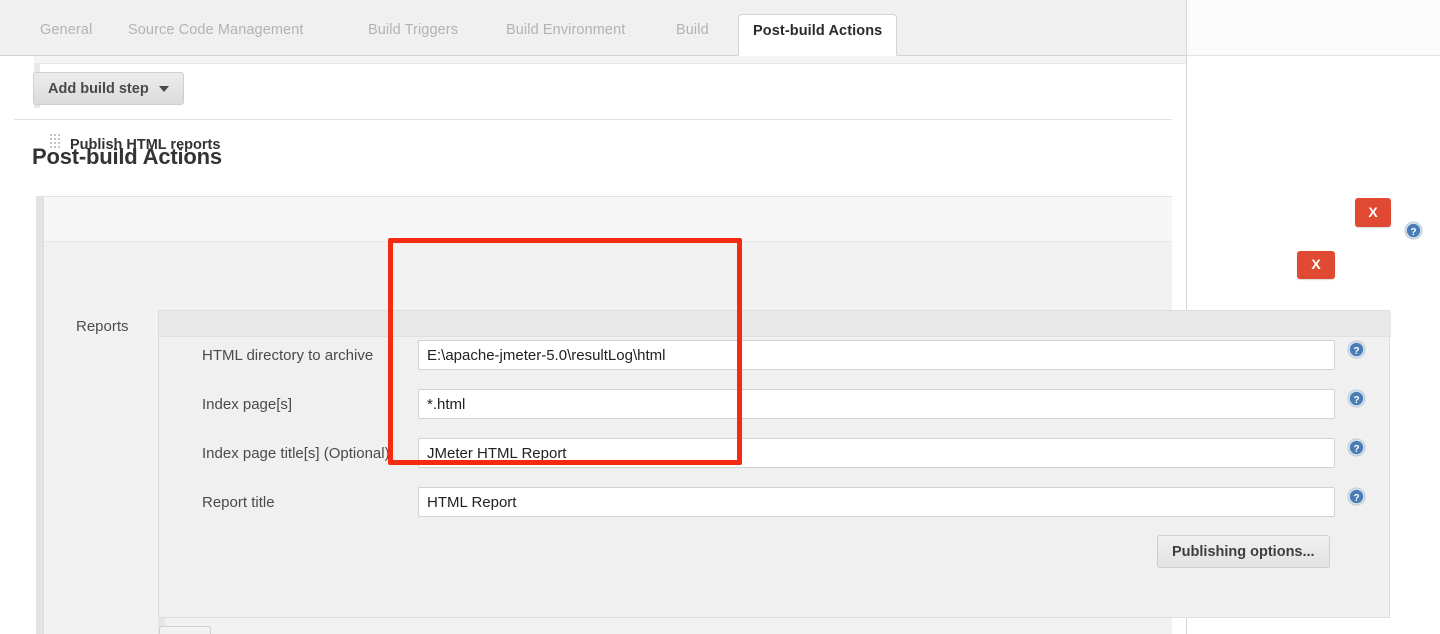 This screenshot has height=634, width=1440. I want to click on index-pages-input, so click(876, 404).